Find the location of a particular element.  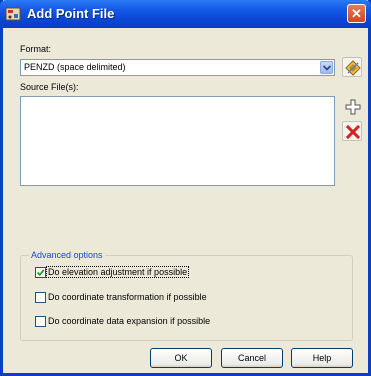

cancel-button: Cancel is located at coordinates (252, 358).